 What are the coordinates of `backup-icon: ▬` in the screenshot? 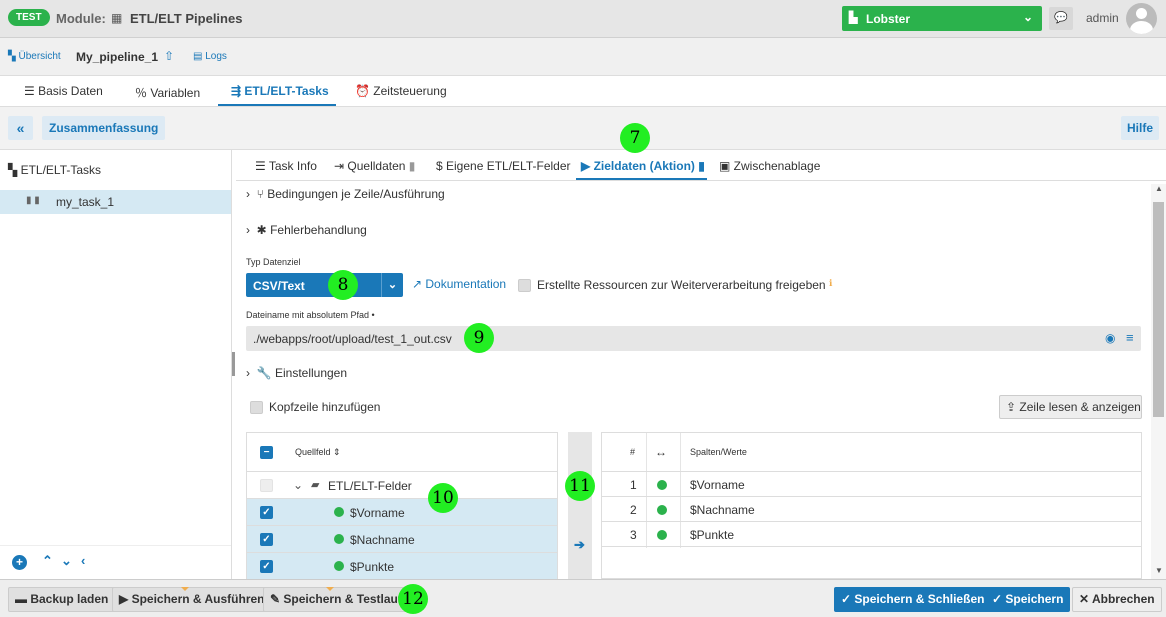 It's located at (21, 599).